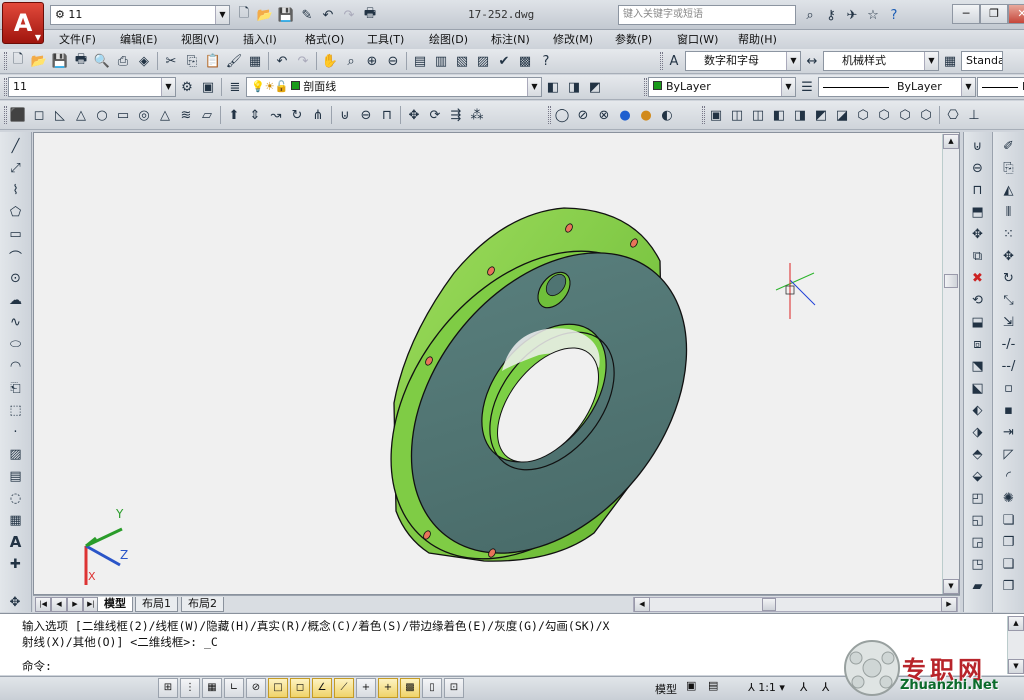 The width and height of the screenshot is (1024, 700). What do you see at coordinates (140, 15) in the screenshot?
I see `workspace-select: ⚙ 11 ▼` at bounding box center [140, 15].